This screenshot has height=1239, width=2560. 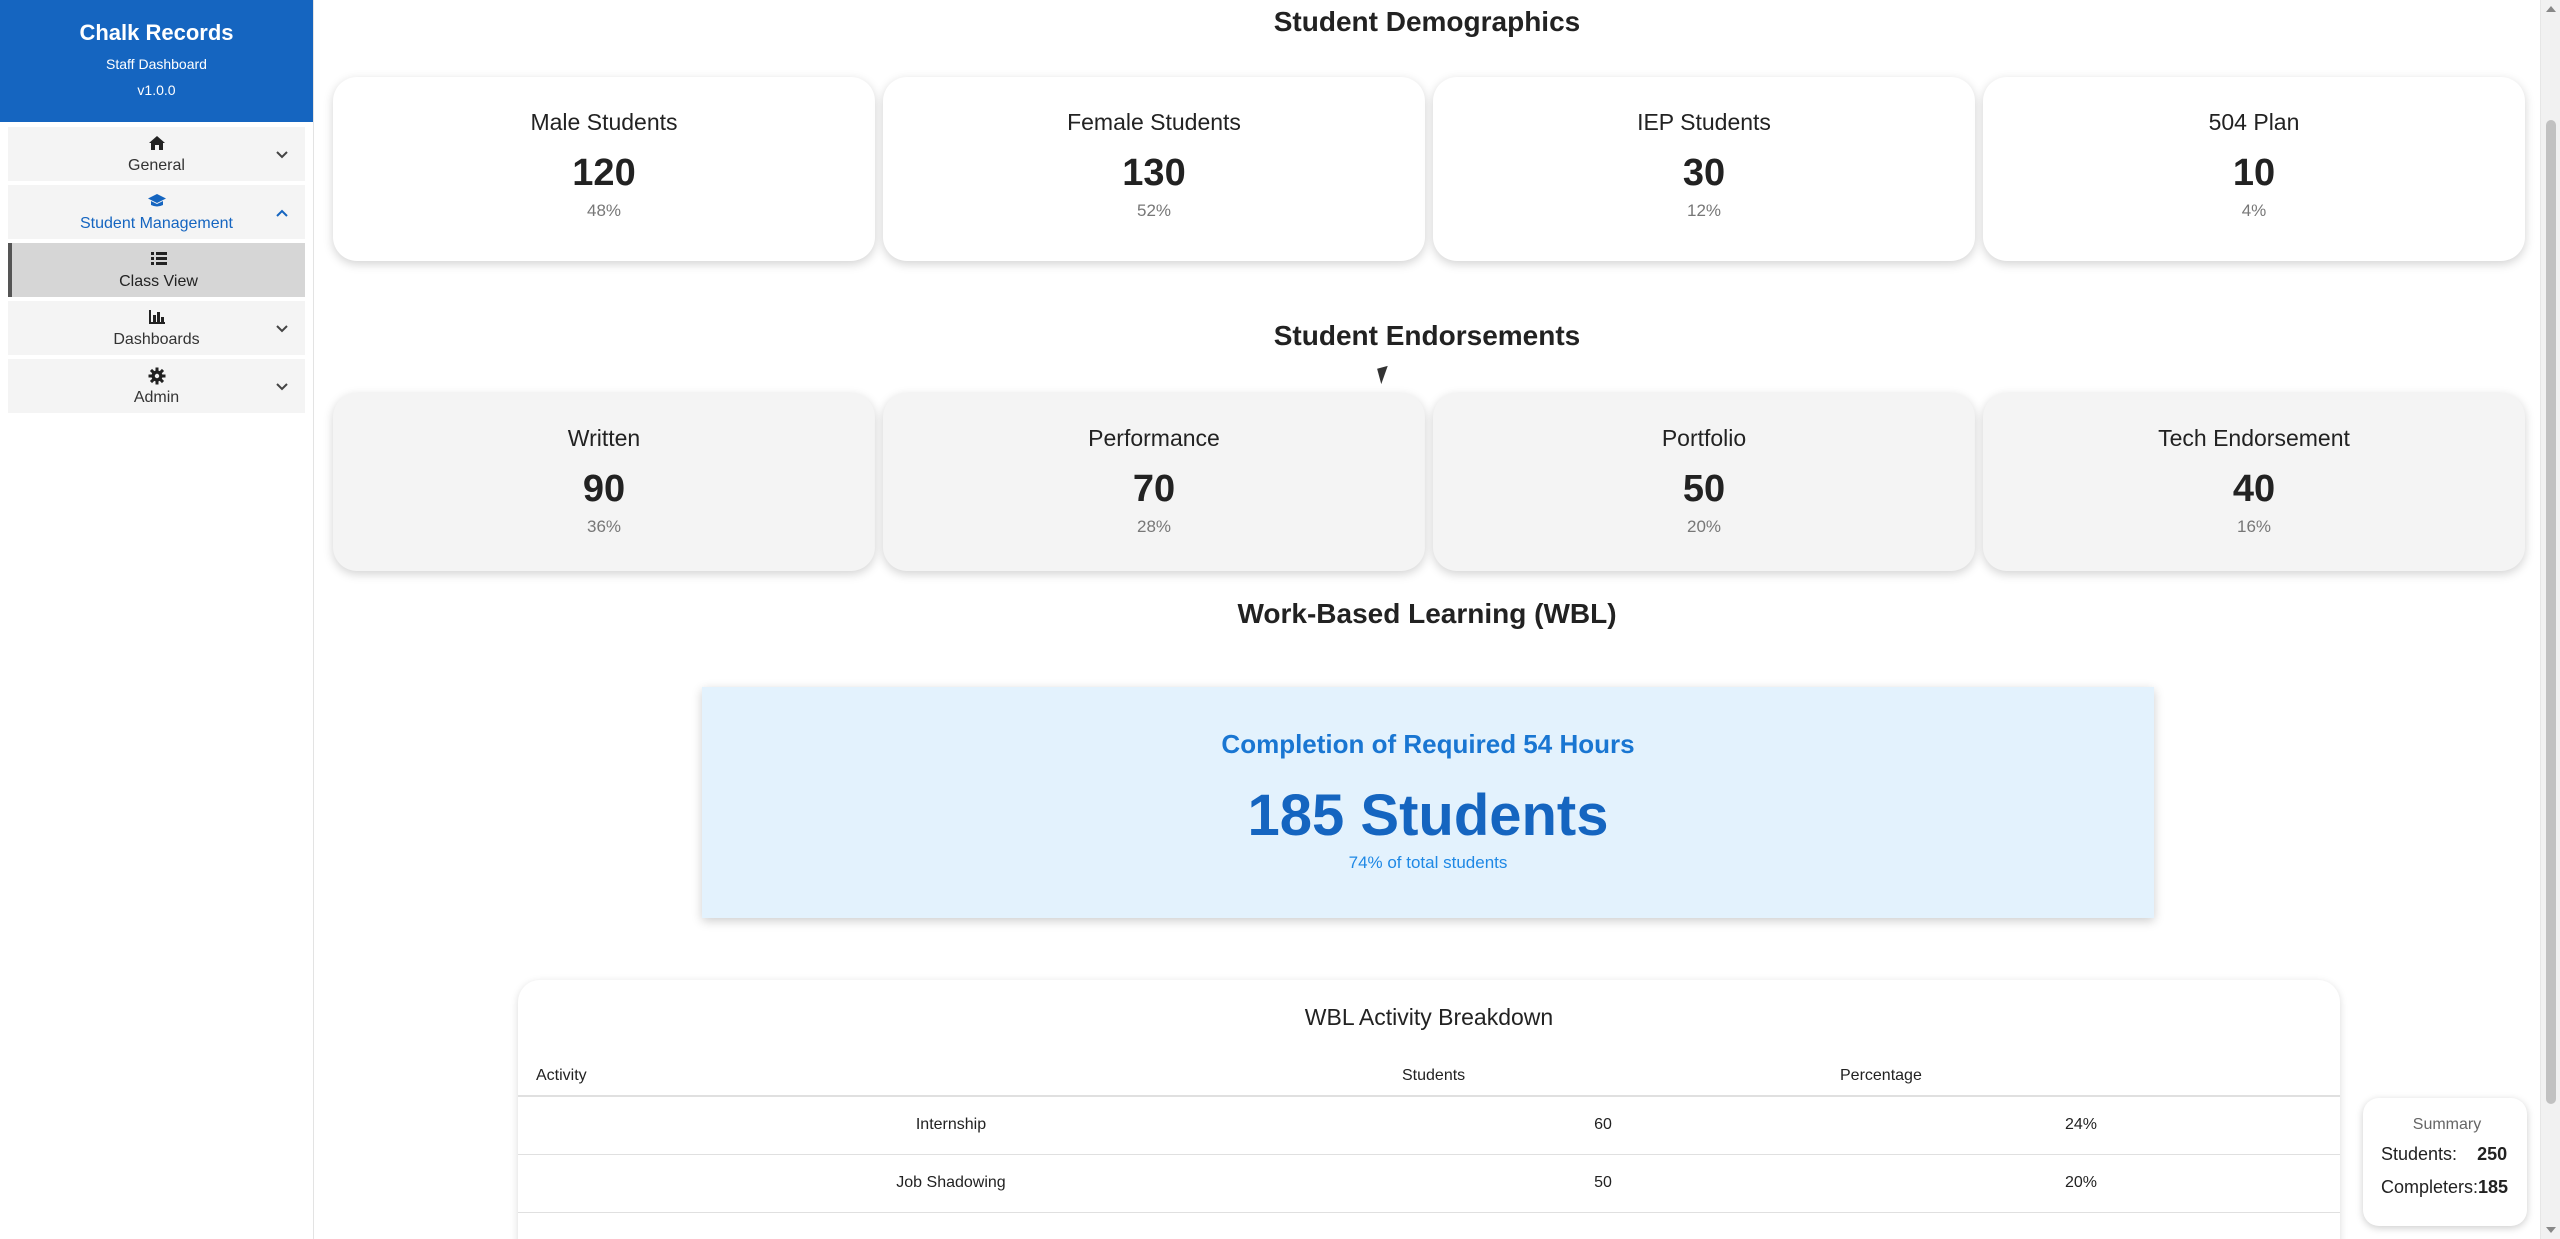 What do you see at coordinates (2254, 438) in the screenshot?
I see `stat-label: Tech Endorsement` at bounding box center [2254, 438].